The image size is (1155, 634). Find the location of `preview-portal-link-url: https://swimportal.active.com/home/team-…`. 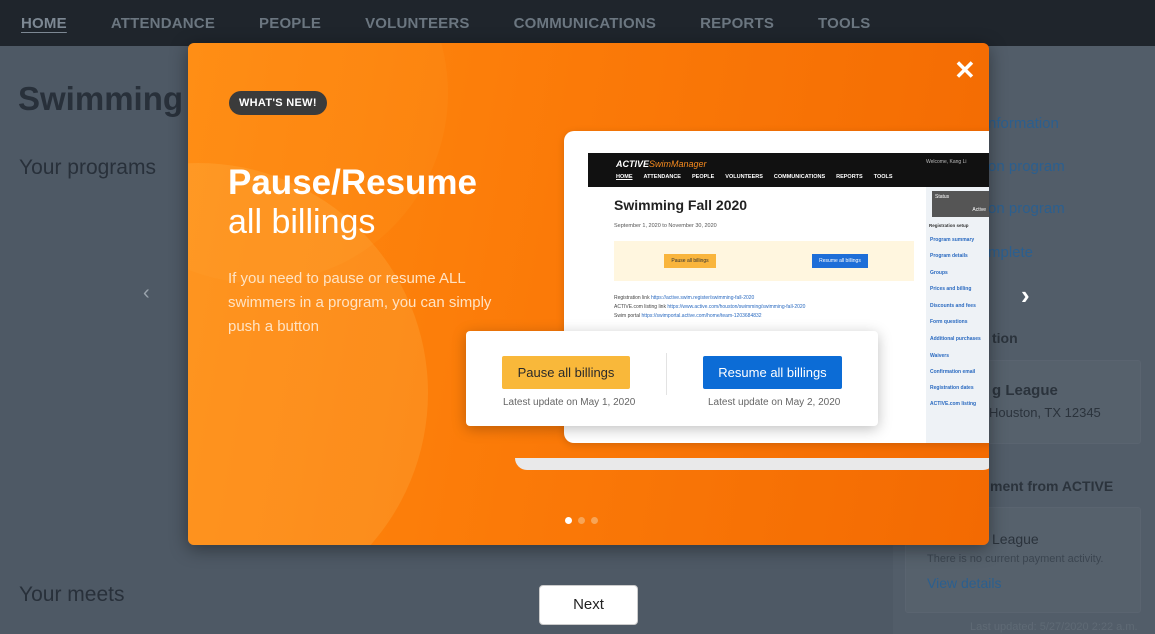

preview-portal-link-url: https://swimportal.active.com/home/team-… is located at coordinates (701, 316).